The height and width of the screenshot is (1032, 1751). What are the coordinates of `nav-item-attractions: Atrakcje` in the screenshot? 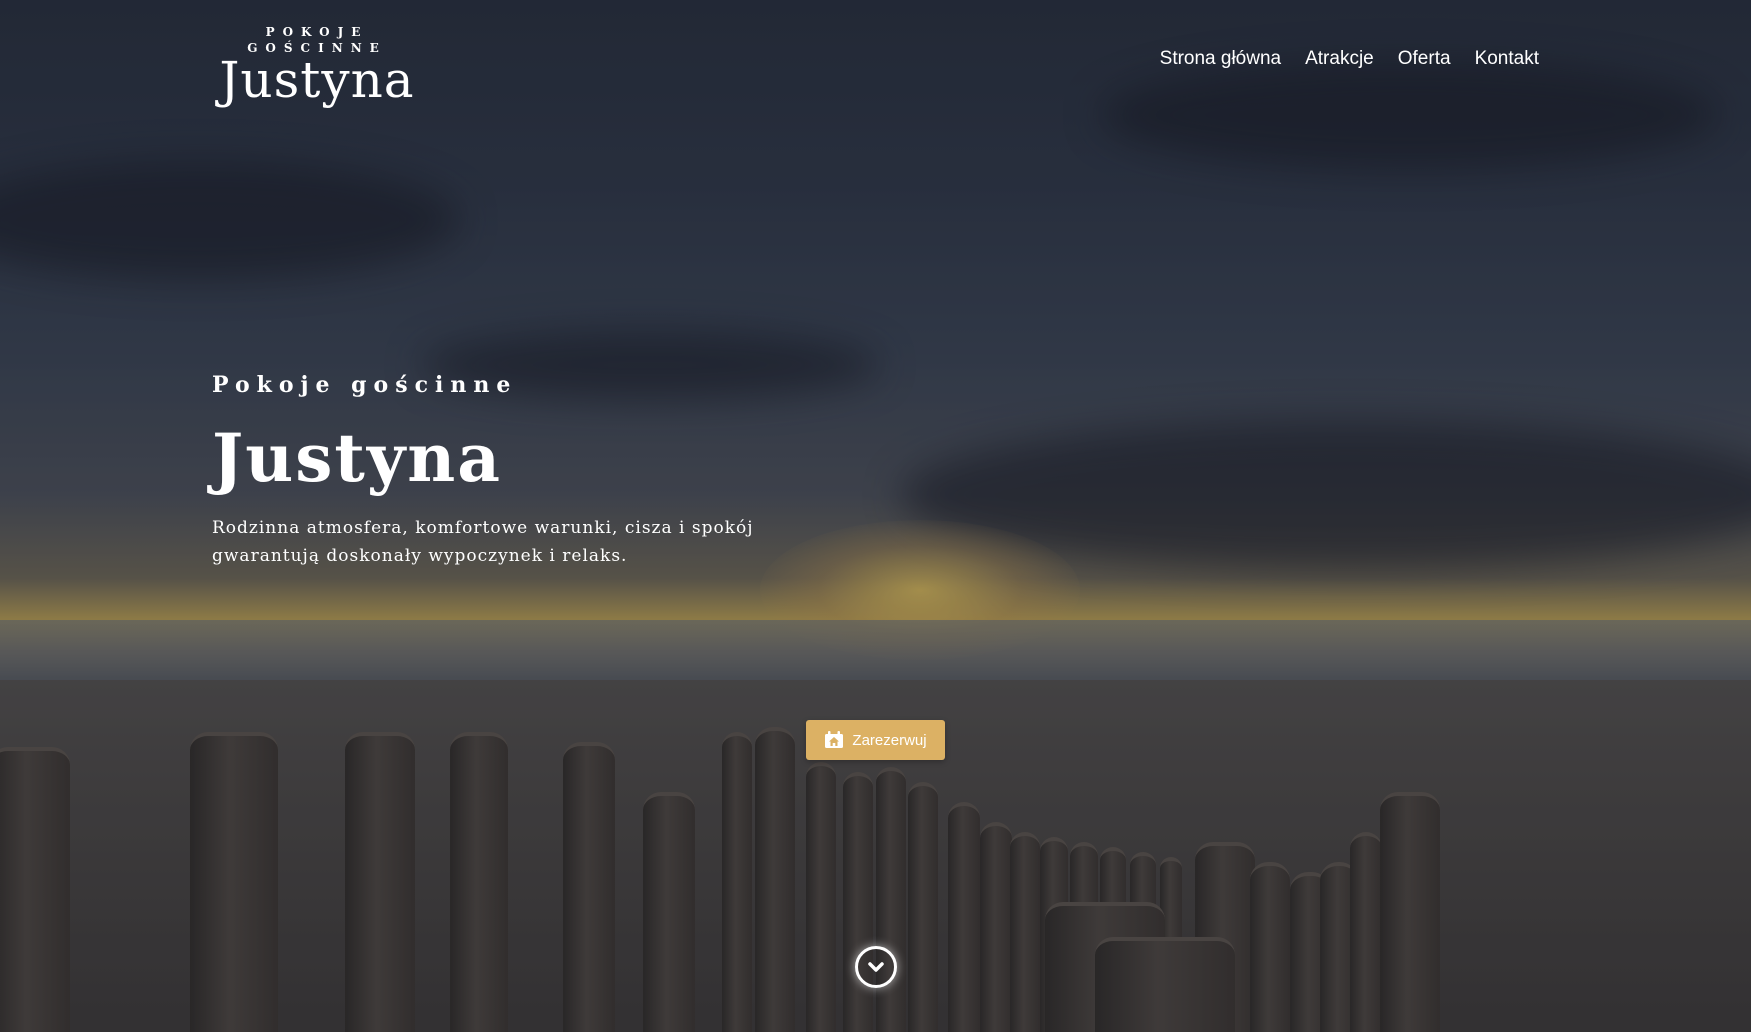 It's located at (1339, 59).